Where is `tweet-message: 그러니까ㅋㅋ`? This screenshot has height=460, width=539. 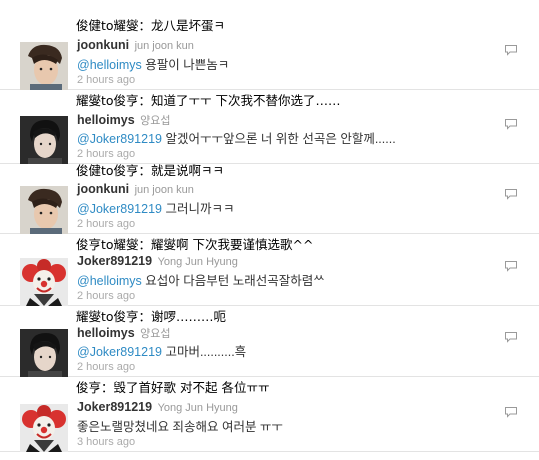 tweet-message: 그러니까ㅋㅋ is located at coordinates (198, 209).